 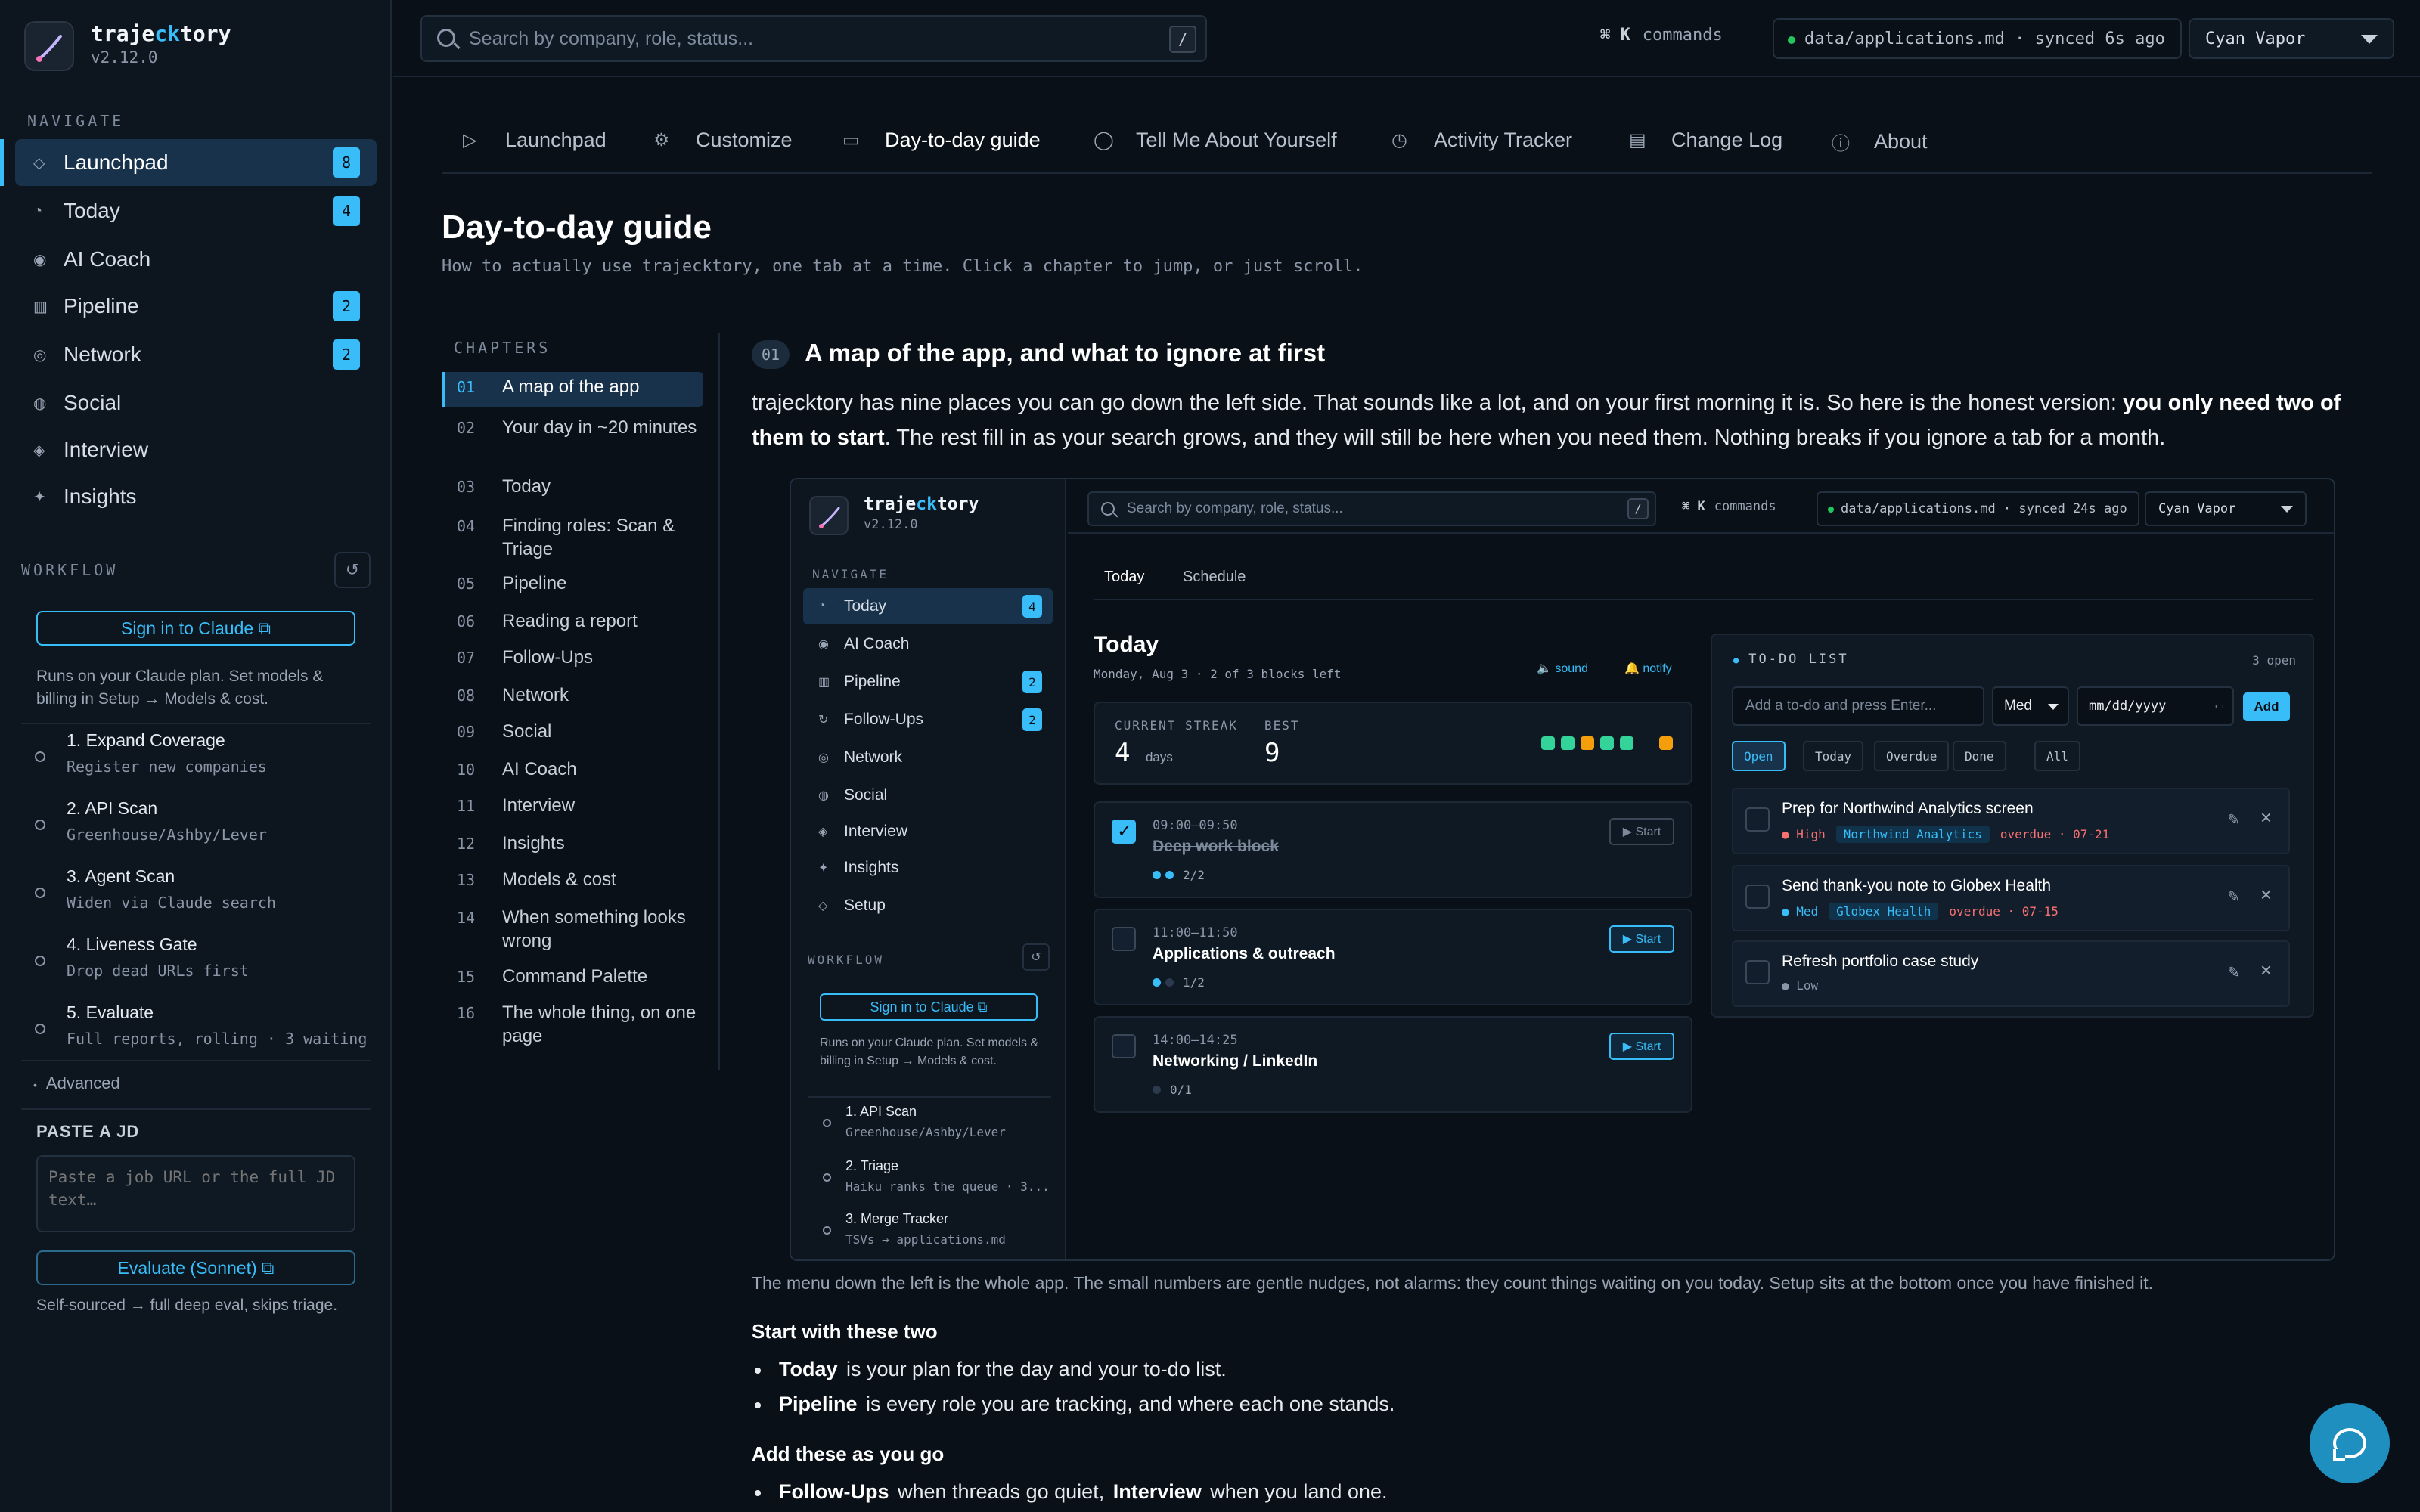 I want to click on app-logo, so click(x=49, y=46).